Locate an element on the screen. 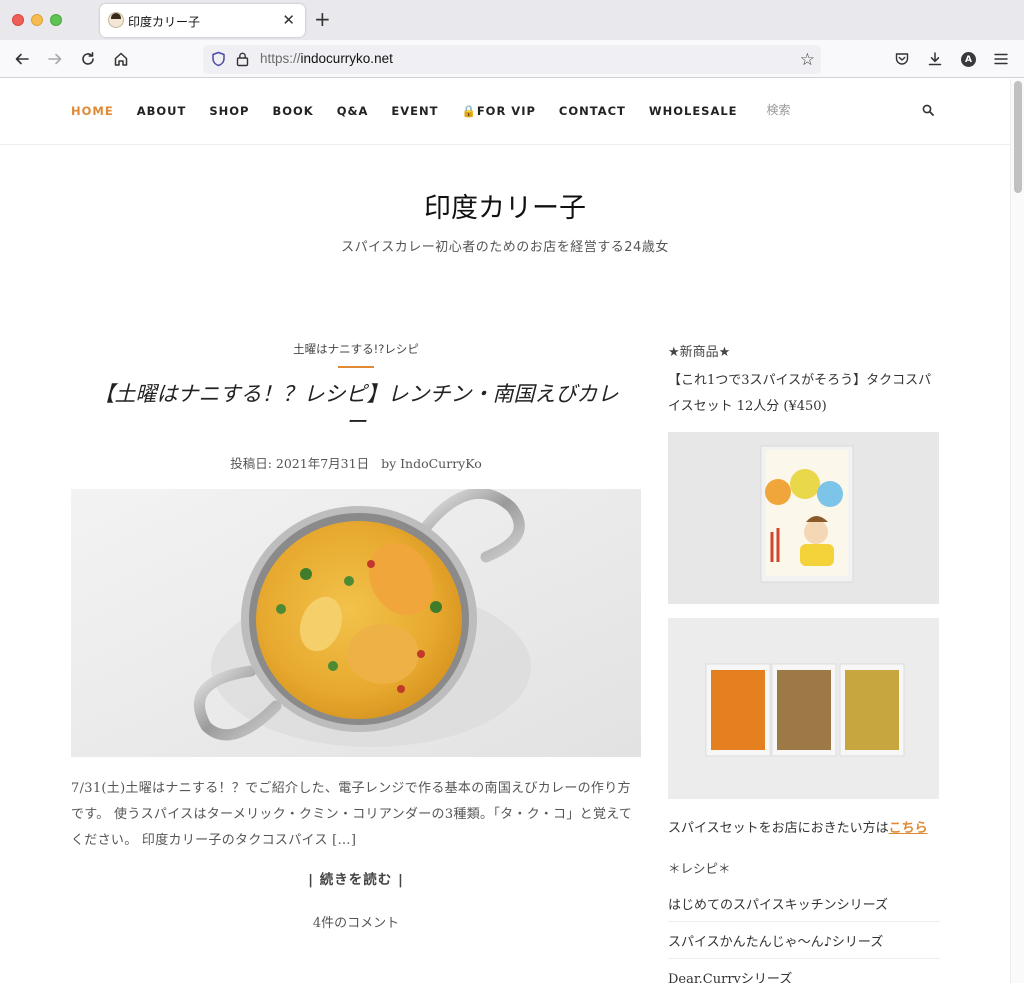  post-date: 投稿日: 2021年7月31日 is located at coordinates (299, 463).